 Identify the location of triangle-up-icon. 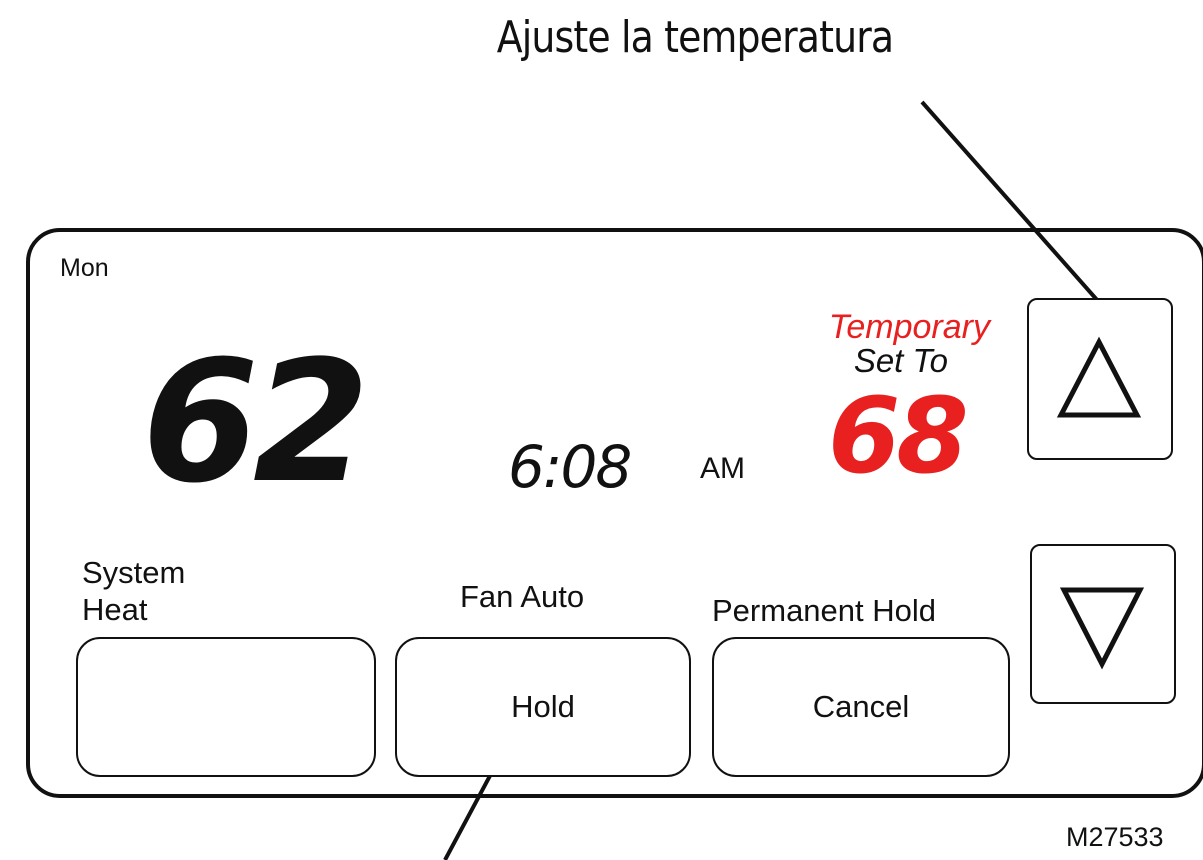
(1099, 377).